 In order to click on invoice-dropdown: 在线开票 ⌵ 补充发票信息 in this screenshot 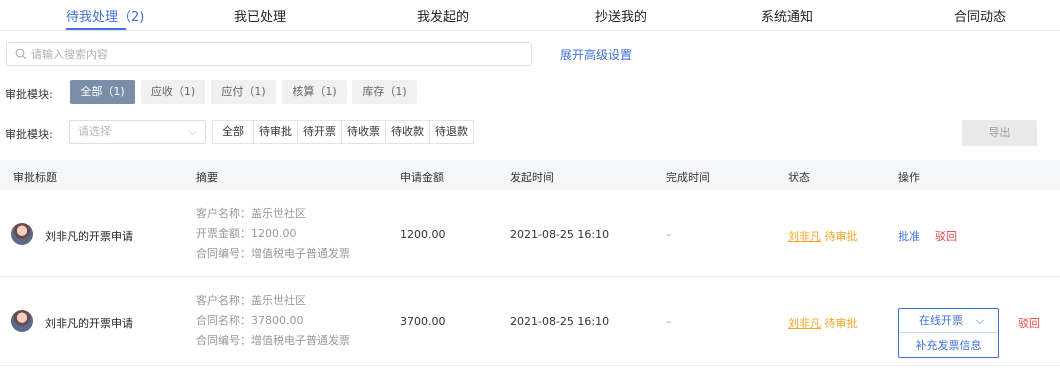, I will do `click(948, 333)`.